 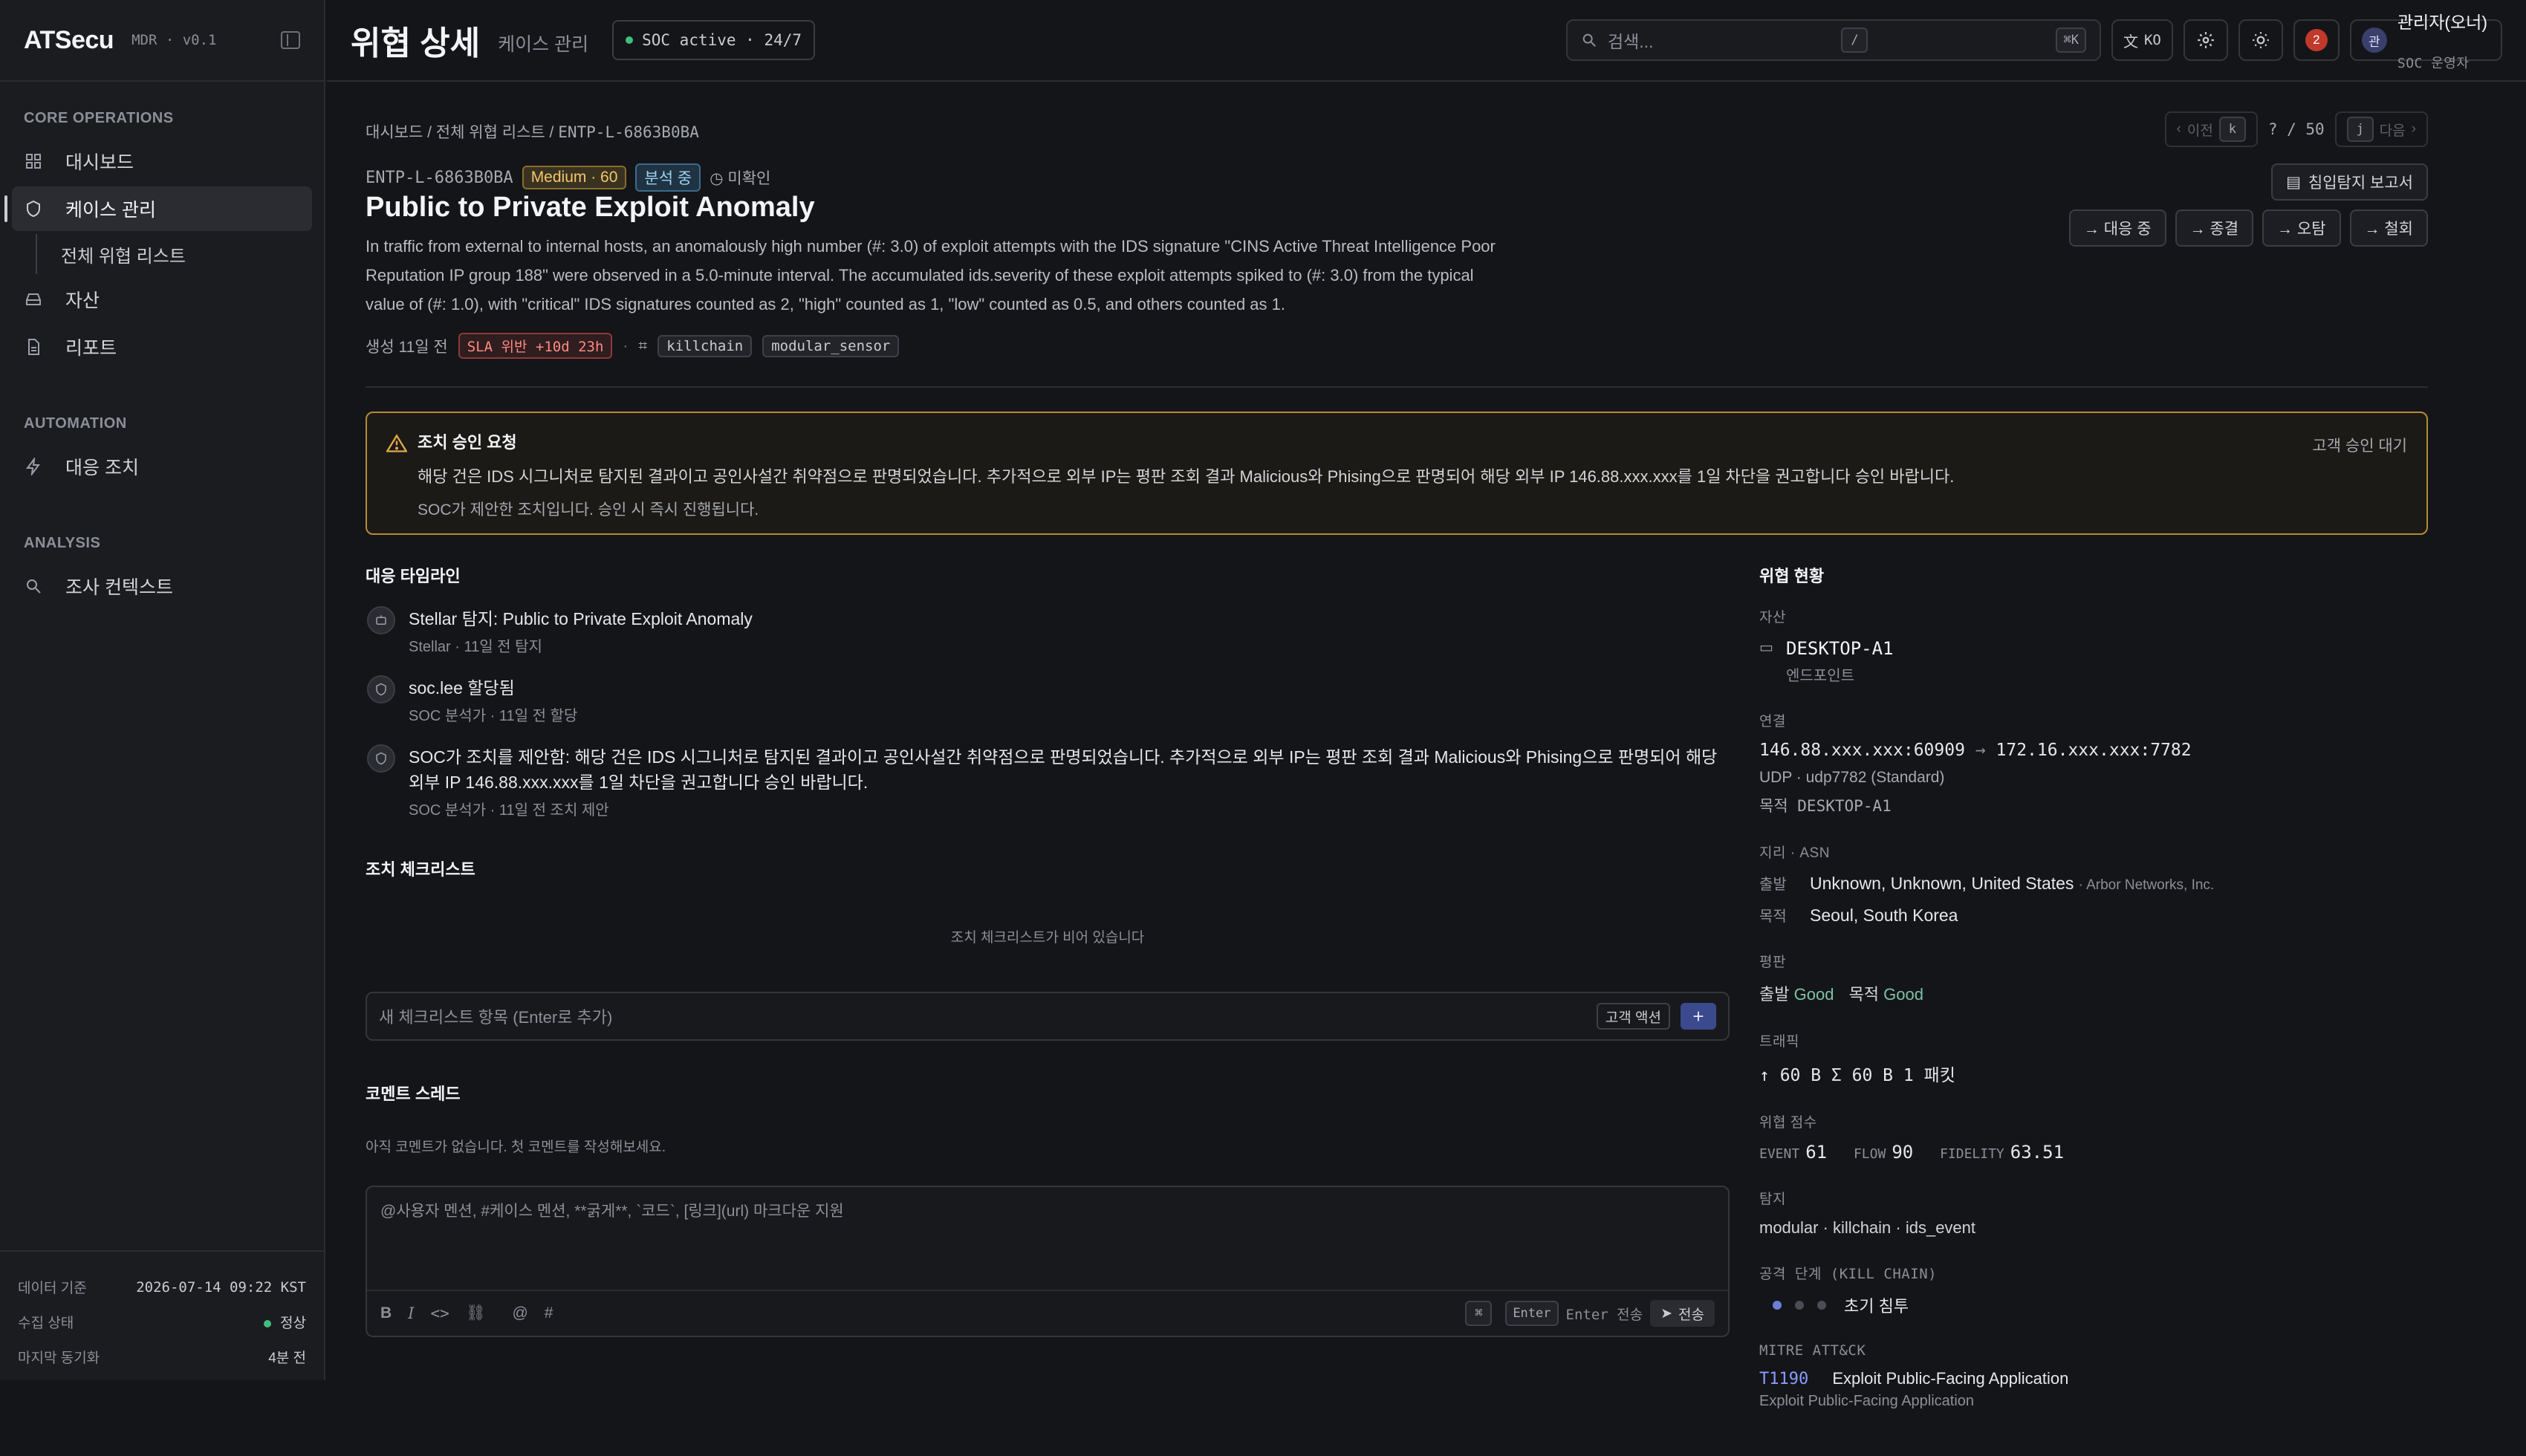 What do you see at coordinates (705, 345) in the screenshot?
I see `tag-chip: killchain` at bounding box center [705, 345].